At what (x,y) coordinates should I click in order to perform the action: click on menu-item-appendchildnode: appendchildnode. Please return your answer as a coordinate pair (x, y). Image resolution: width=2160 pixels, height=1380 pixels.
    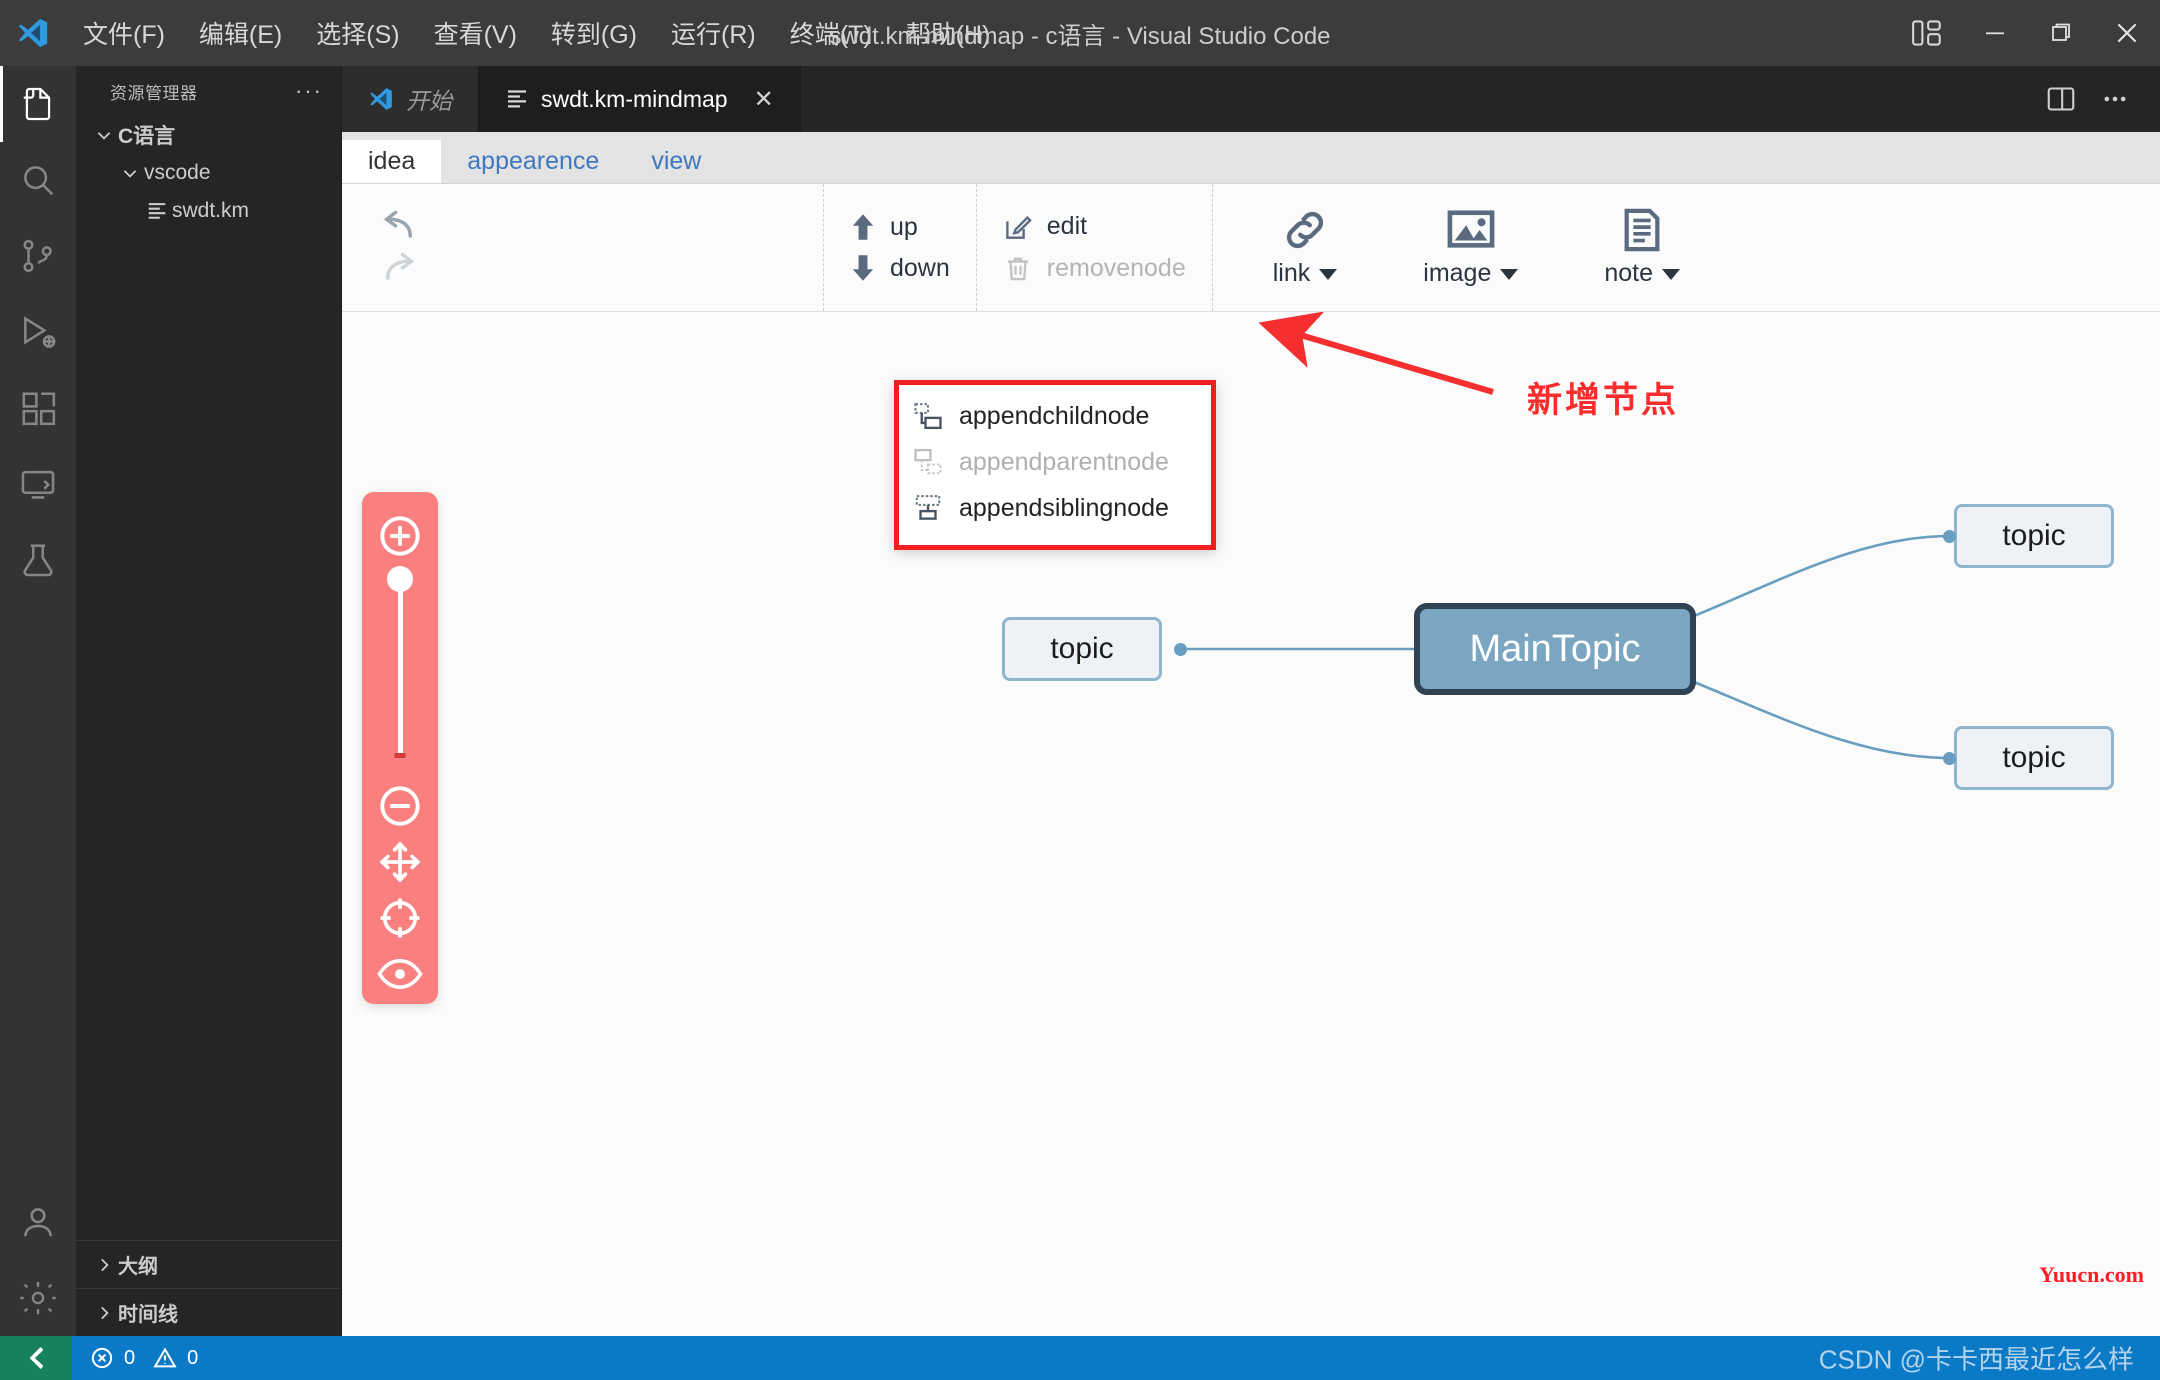
    Looking at the image, I should click on (1055, 416).